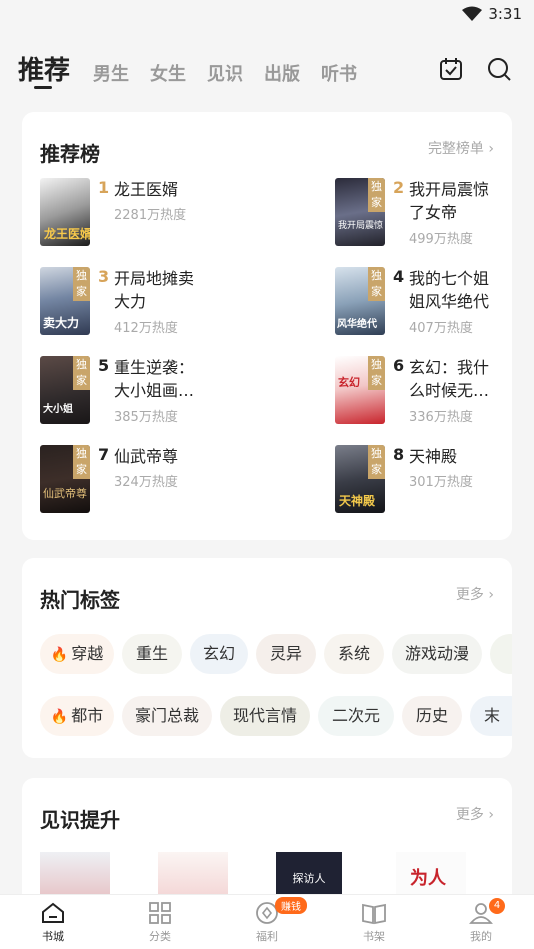  I want to click on tag-label: 都市, so click(87, 715).